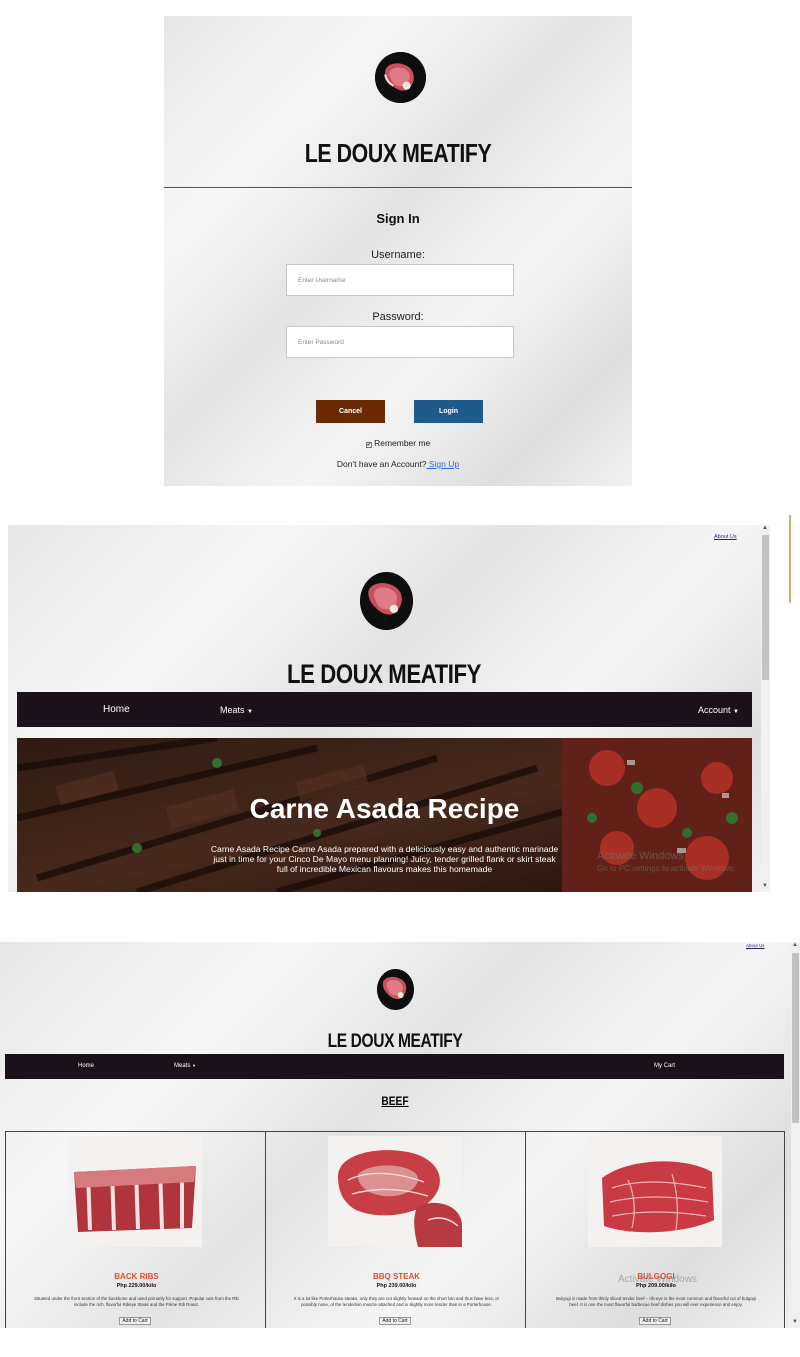 The width and height of the screenshot is (800, 1357). Describe the element at coordinates (396, 1276) in the screenshot. I see `product-name: BBQ STEAK` at that location.